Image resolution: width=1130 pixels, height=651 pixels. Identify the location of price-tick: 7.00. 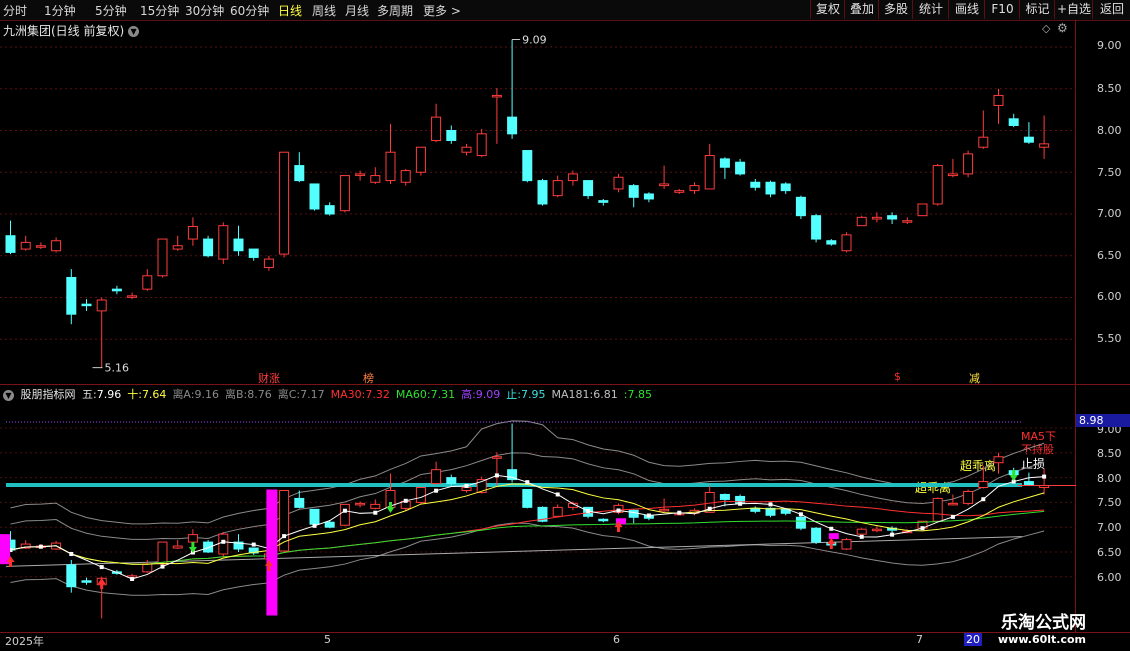
(1109, 213).